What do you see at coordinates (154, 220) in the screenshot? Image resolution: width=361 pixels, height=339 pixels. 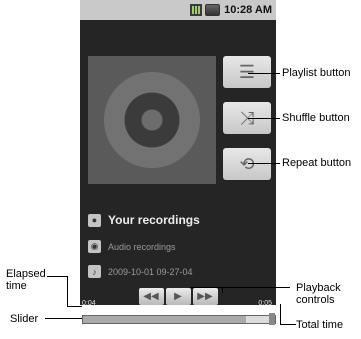 I see `track-title: Your recordings` at bounding box center [154, 220].